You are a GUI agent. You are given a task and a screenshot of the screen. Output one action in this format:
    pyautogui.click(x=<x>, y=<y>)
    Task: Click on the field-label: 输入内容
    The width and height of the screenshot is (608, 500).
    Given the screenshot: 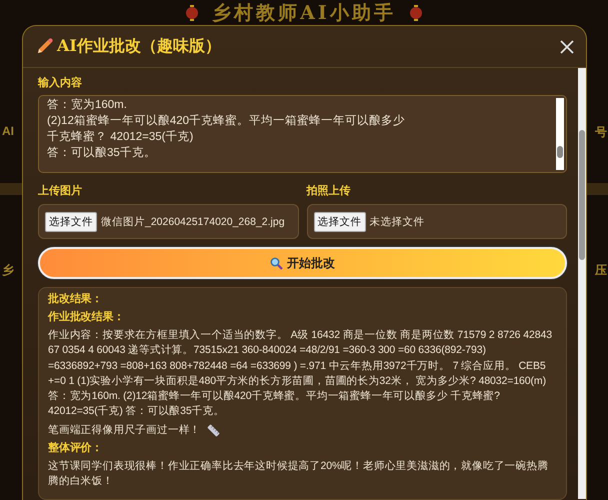 What is the action you would take?
    pyautogui.click(x=60, y=83)
    